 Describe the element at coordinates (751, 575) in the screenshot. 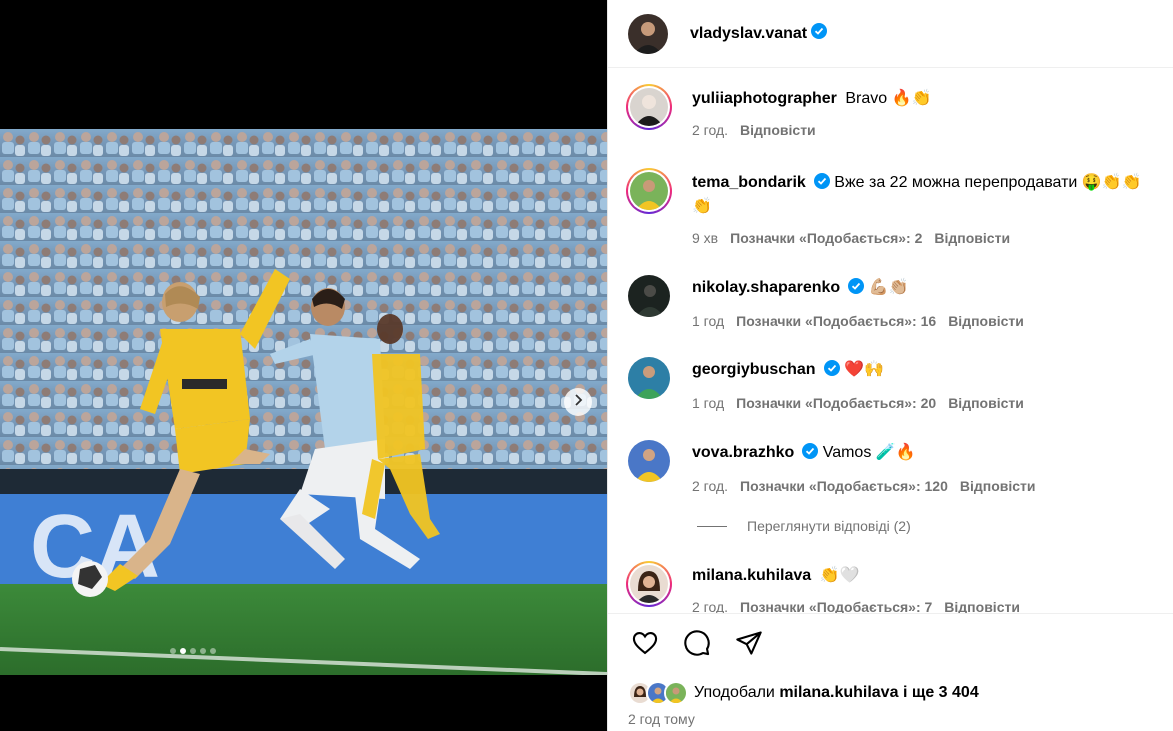

I see `comment-username: milana.kuhilava` at that location.